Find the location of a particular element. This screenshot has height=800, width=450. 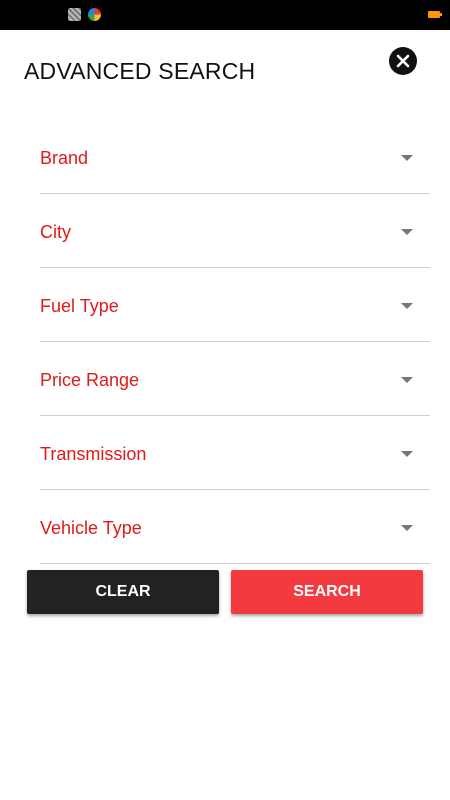

close-button is located at coordinates (403, 61).